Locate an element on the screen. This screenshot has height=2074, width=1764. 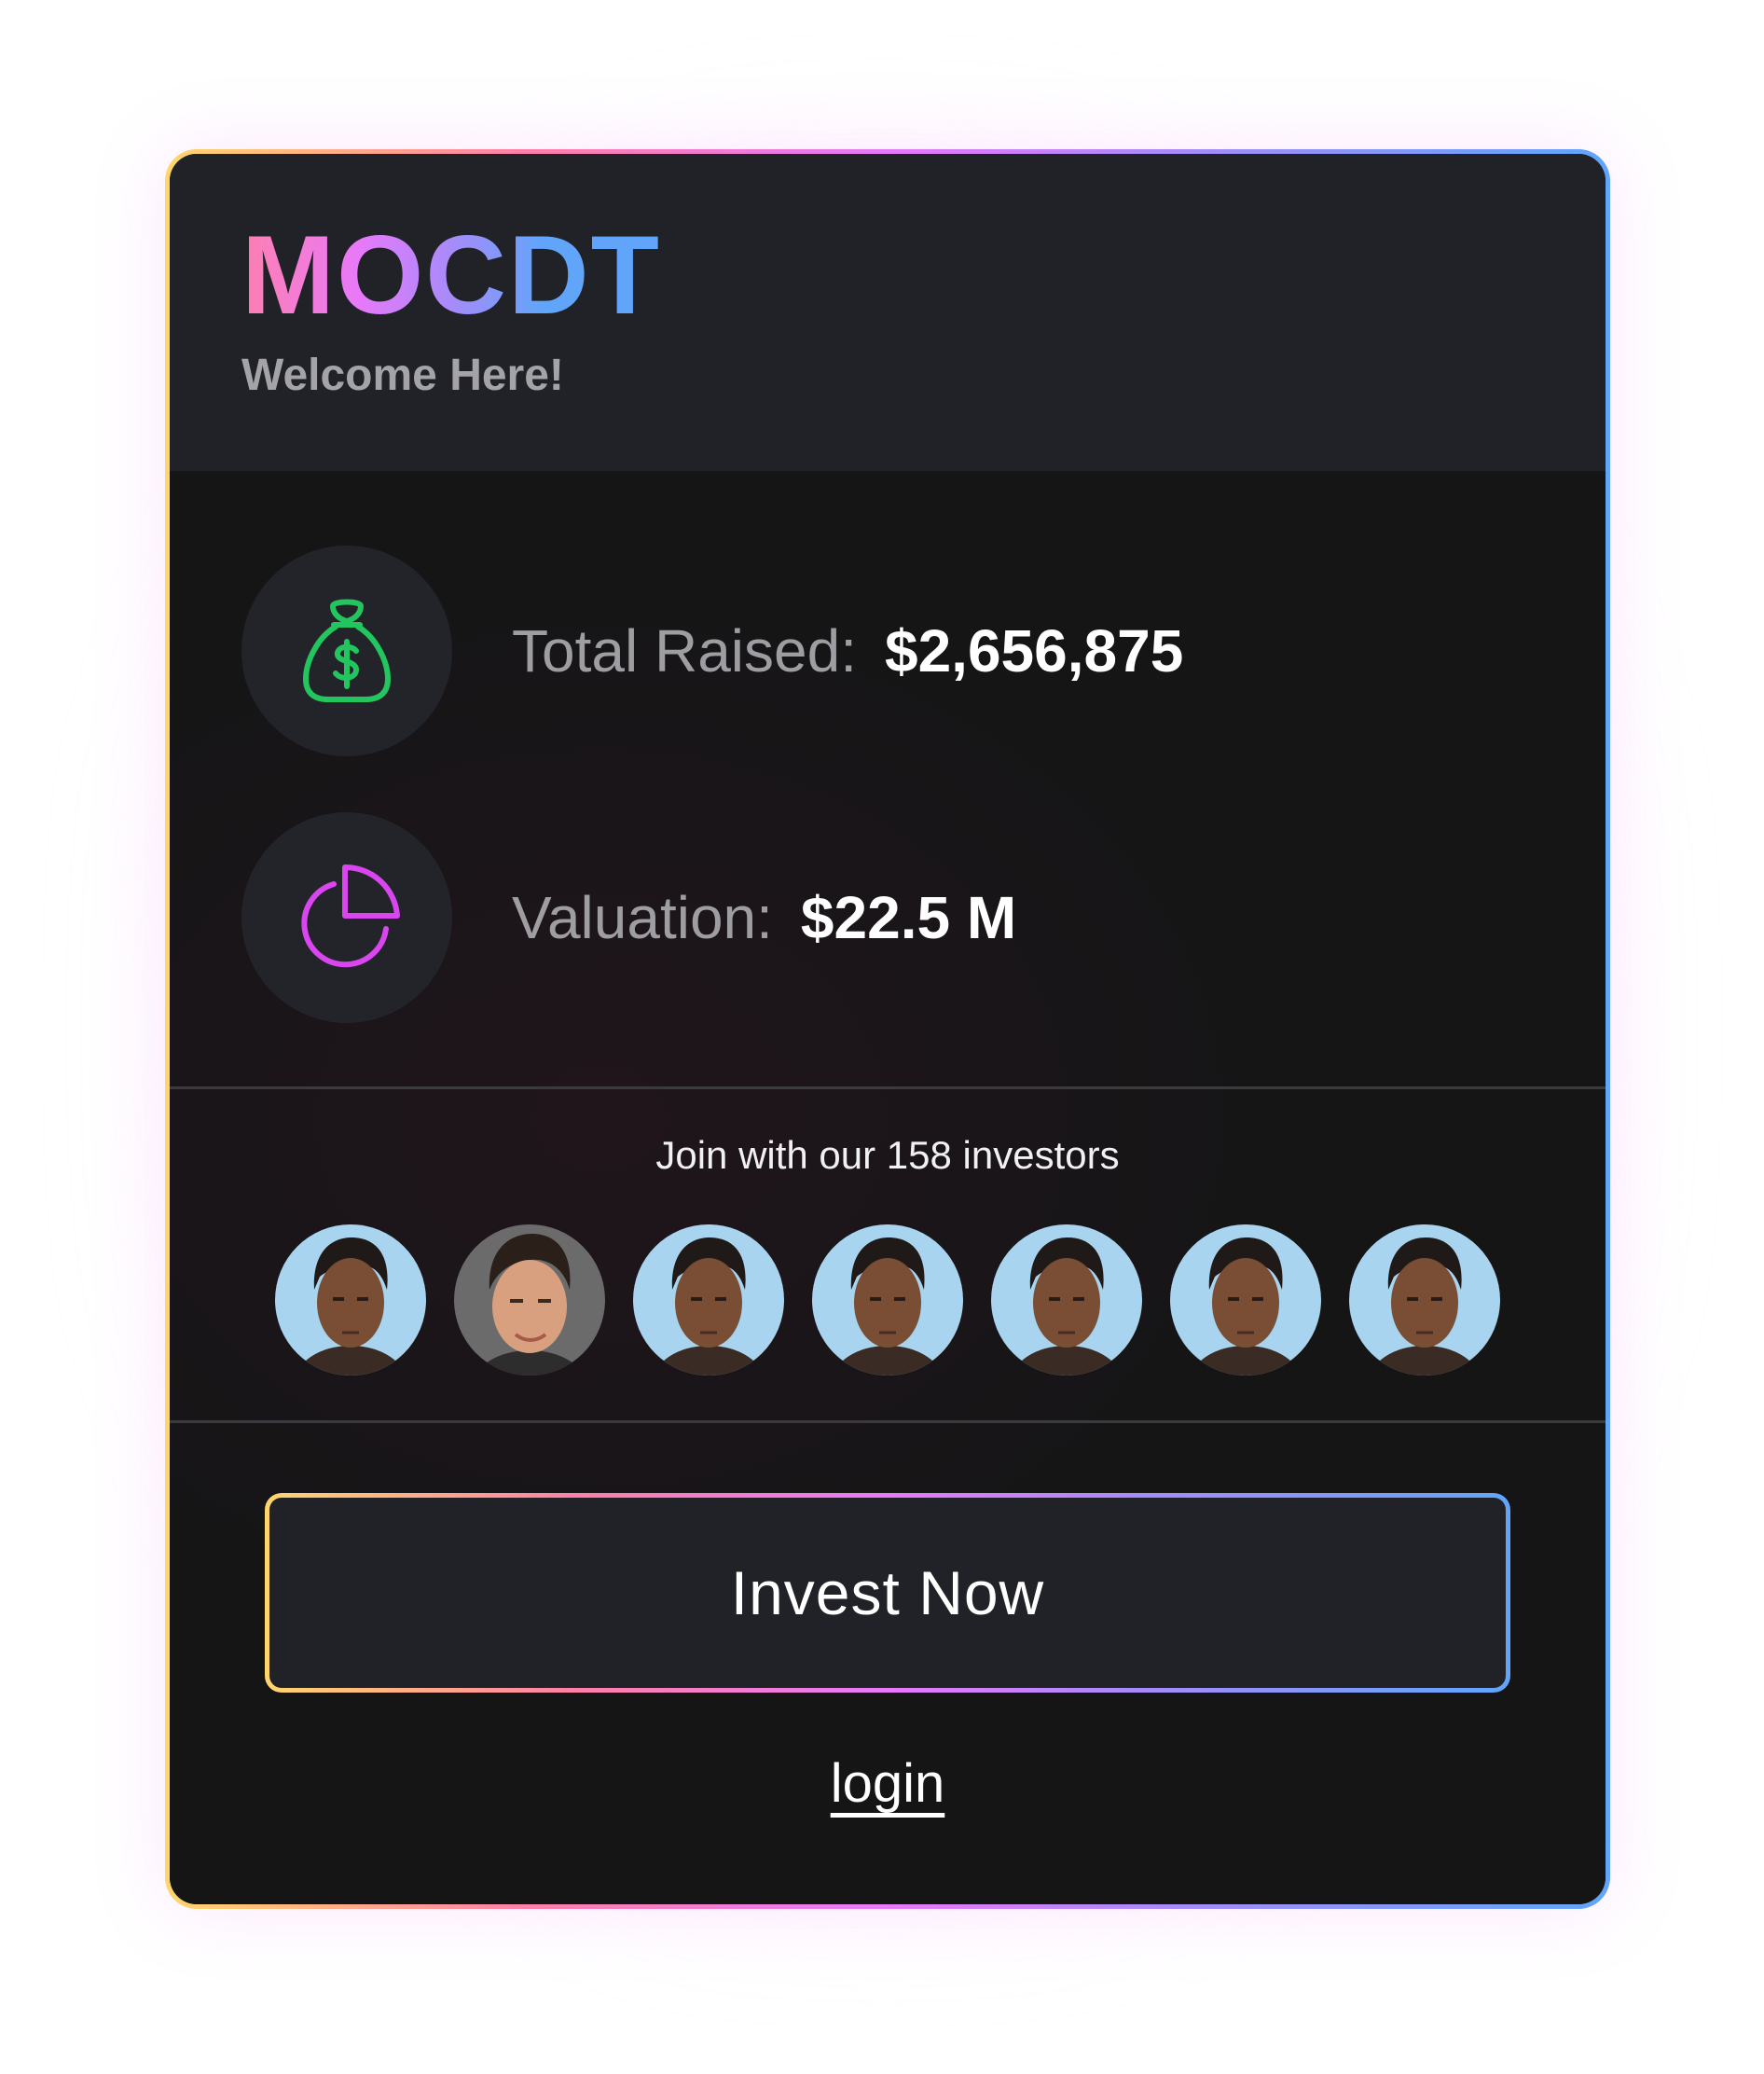
valuation-row: Valuation: $22.5 M is located at coordinates (628, 917).